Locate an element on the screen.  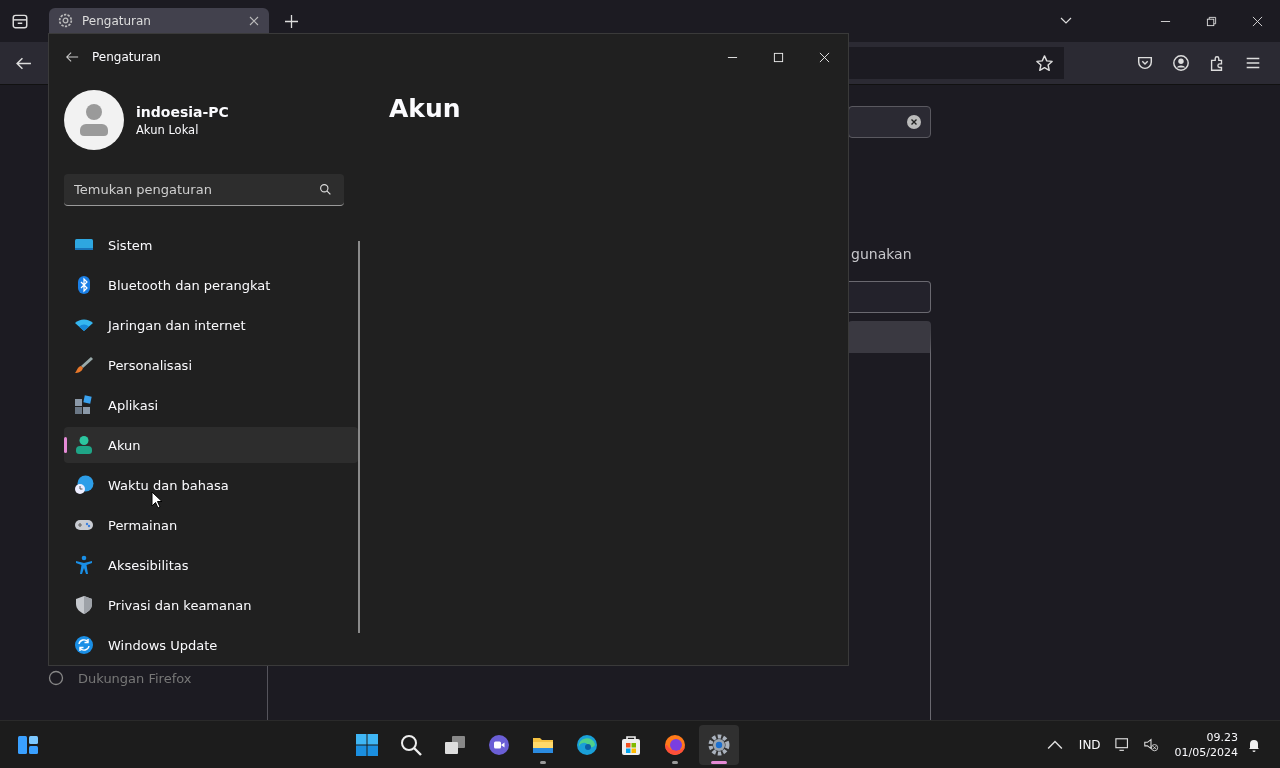
nav-item: Bluetooth dan perangkat is located at coordinates (211, 285).